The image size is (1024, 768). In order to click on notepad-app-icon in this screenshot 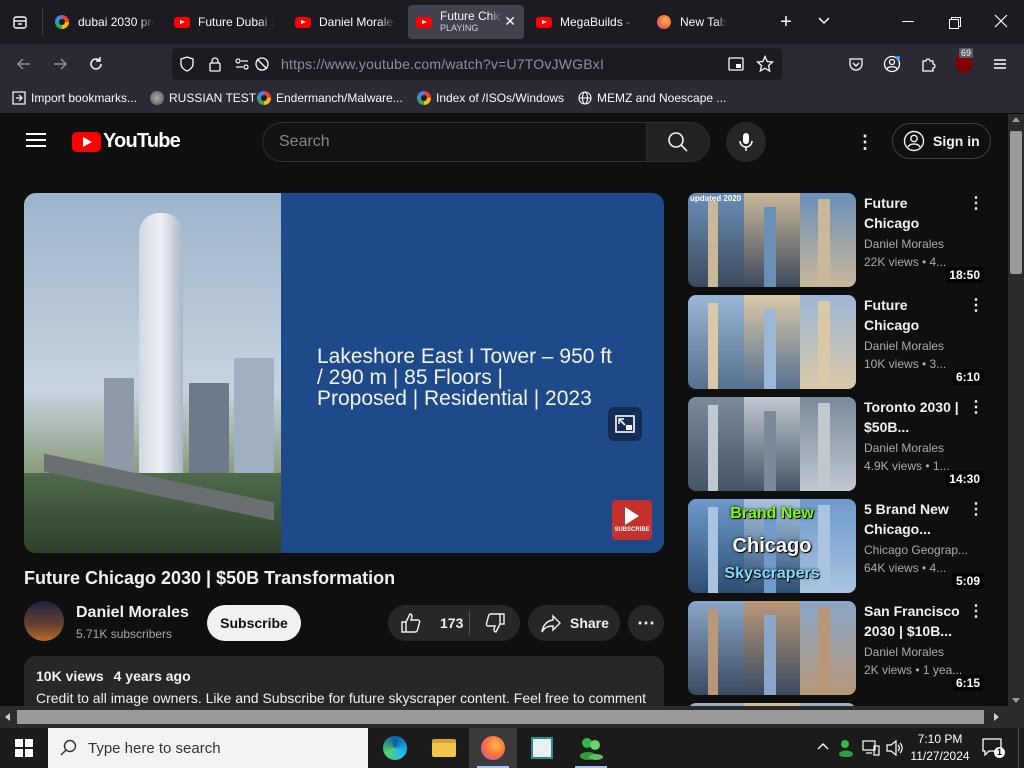, I will do `click(542, 748)`.